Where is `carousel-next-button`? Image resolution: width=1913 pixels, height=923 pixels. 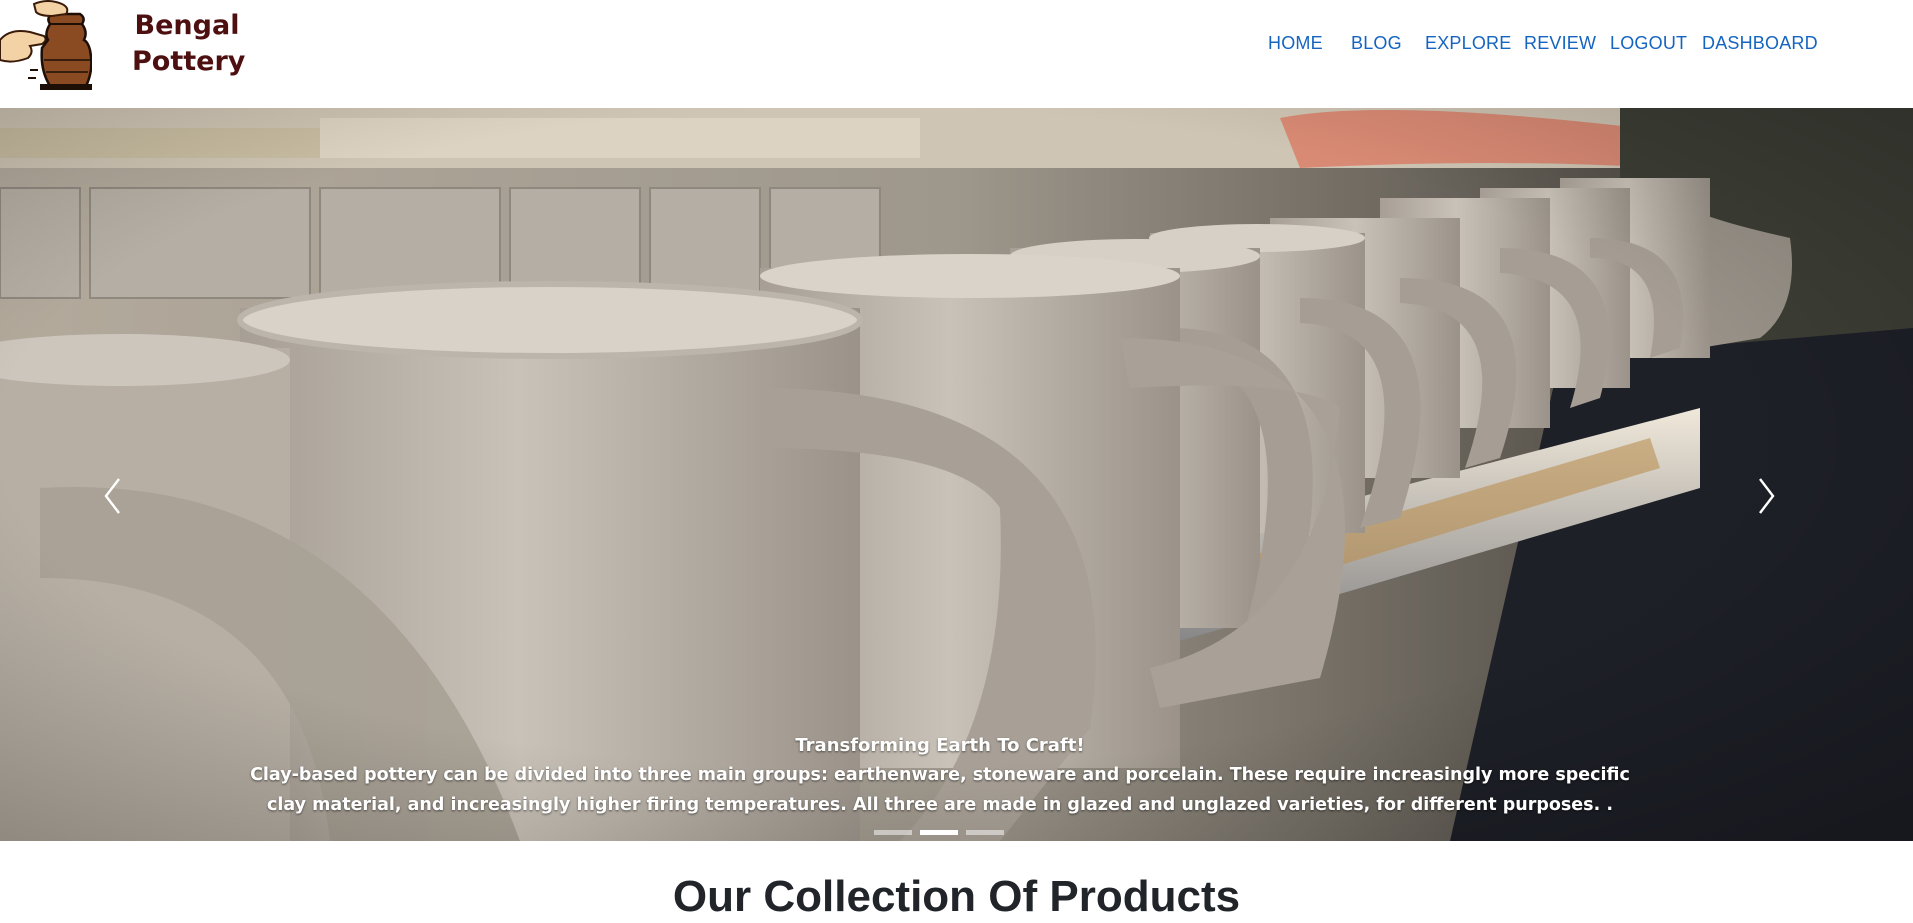
carousel-next-button is located at coordinates (1766, 496).